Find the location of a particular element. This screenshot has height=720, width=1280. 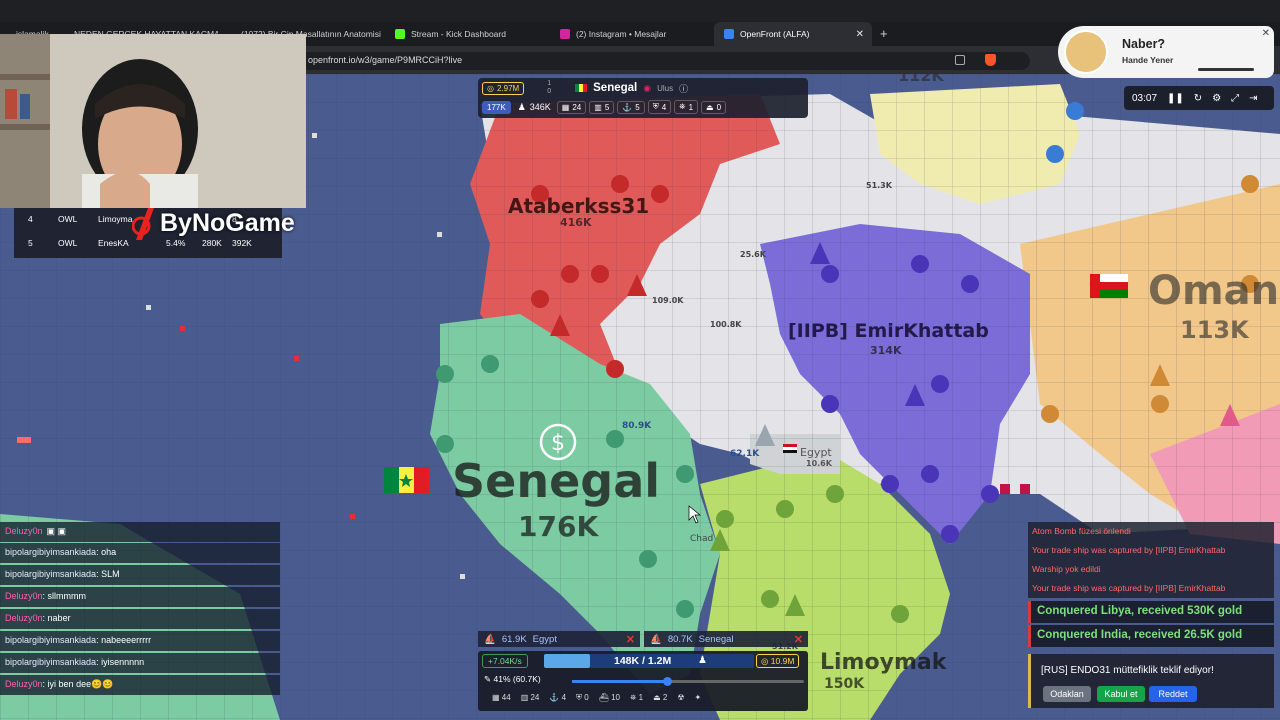

attack-chip: ⛵ 61.9K Egypt ✕ is located at coordinates (559, 639).